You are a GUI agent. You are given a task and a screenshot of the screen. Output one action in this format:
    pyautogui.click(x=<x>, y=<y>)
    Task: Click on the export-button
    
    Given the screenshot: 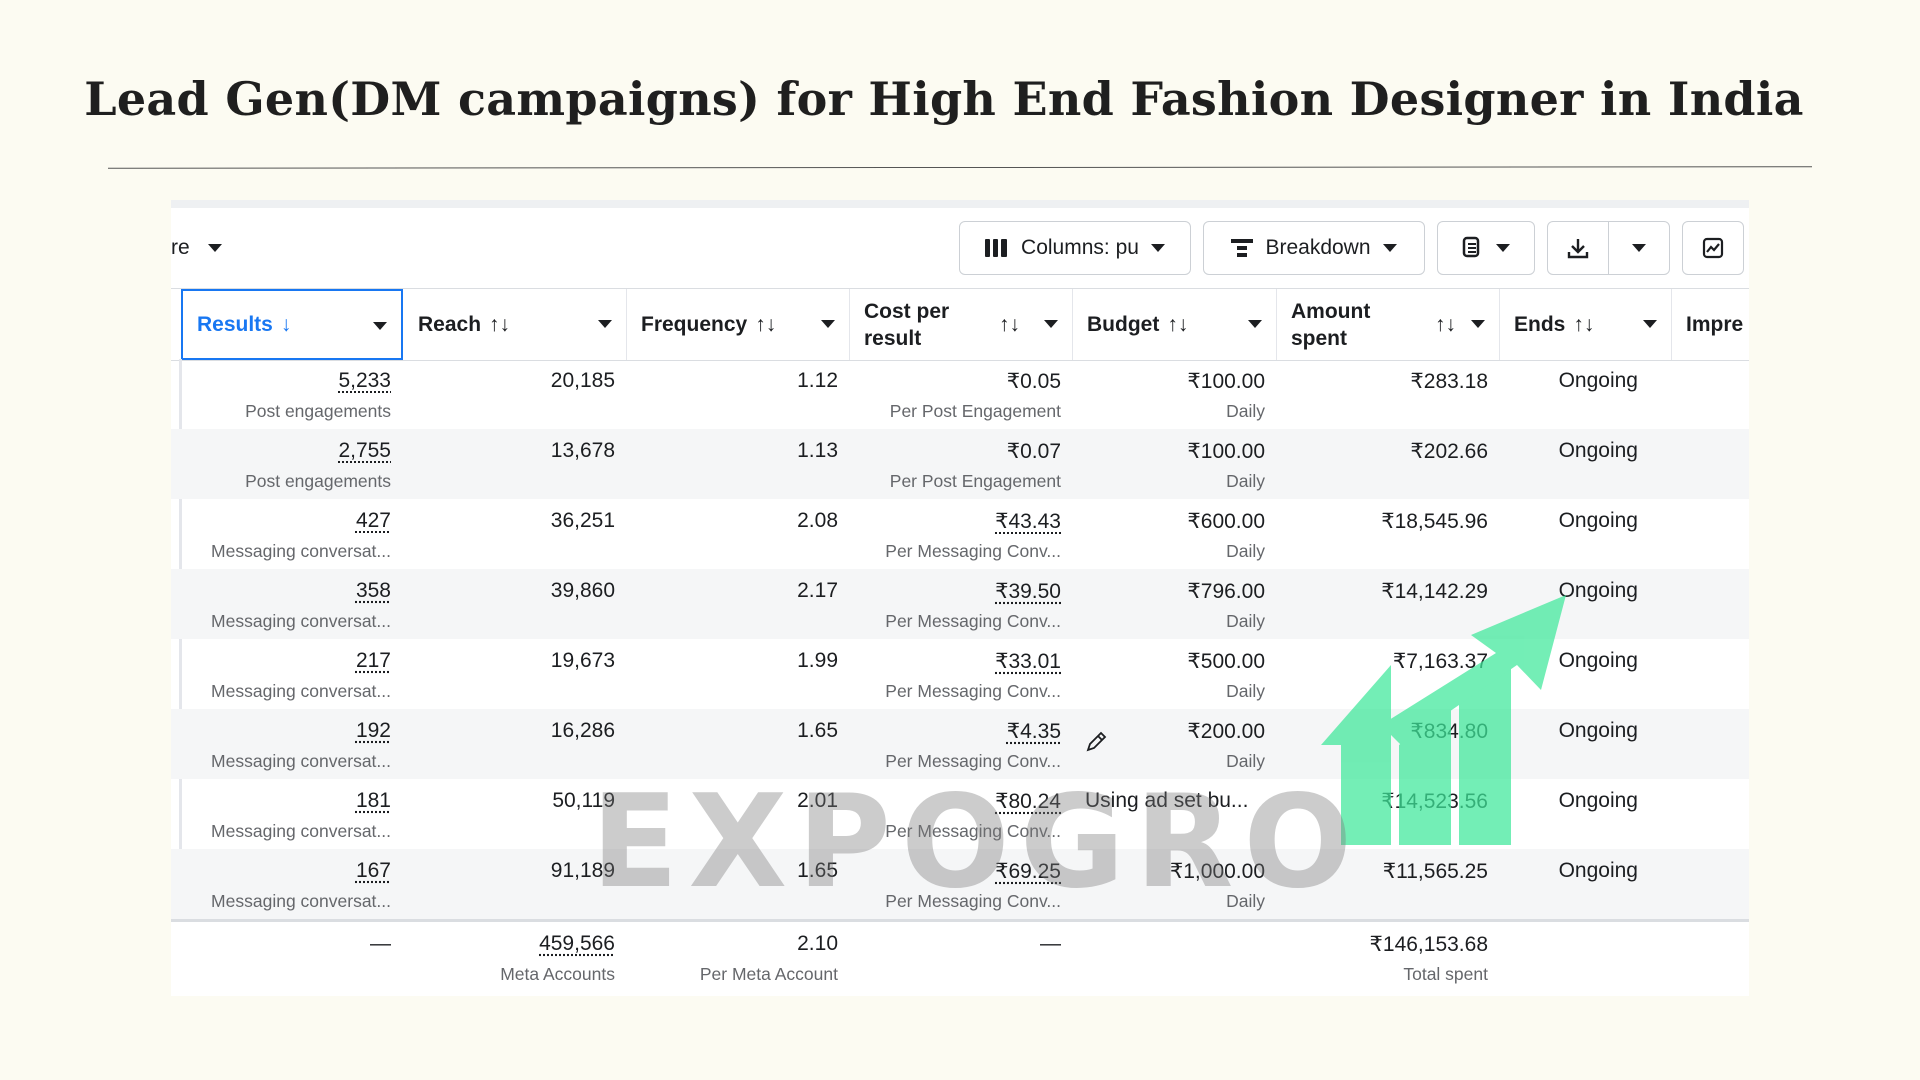 What is the action you would take?
    pyautogui.click(x=1578, y=248)
    